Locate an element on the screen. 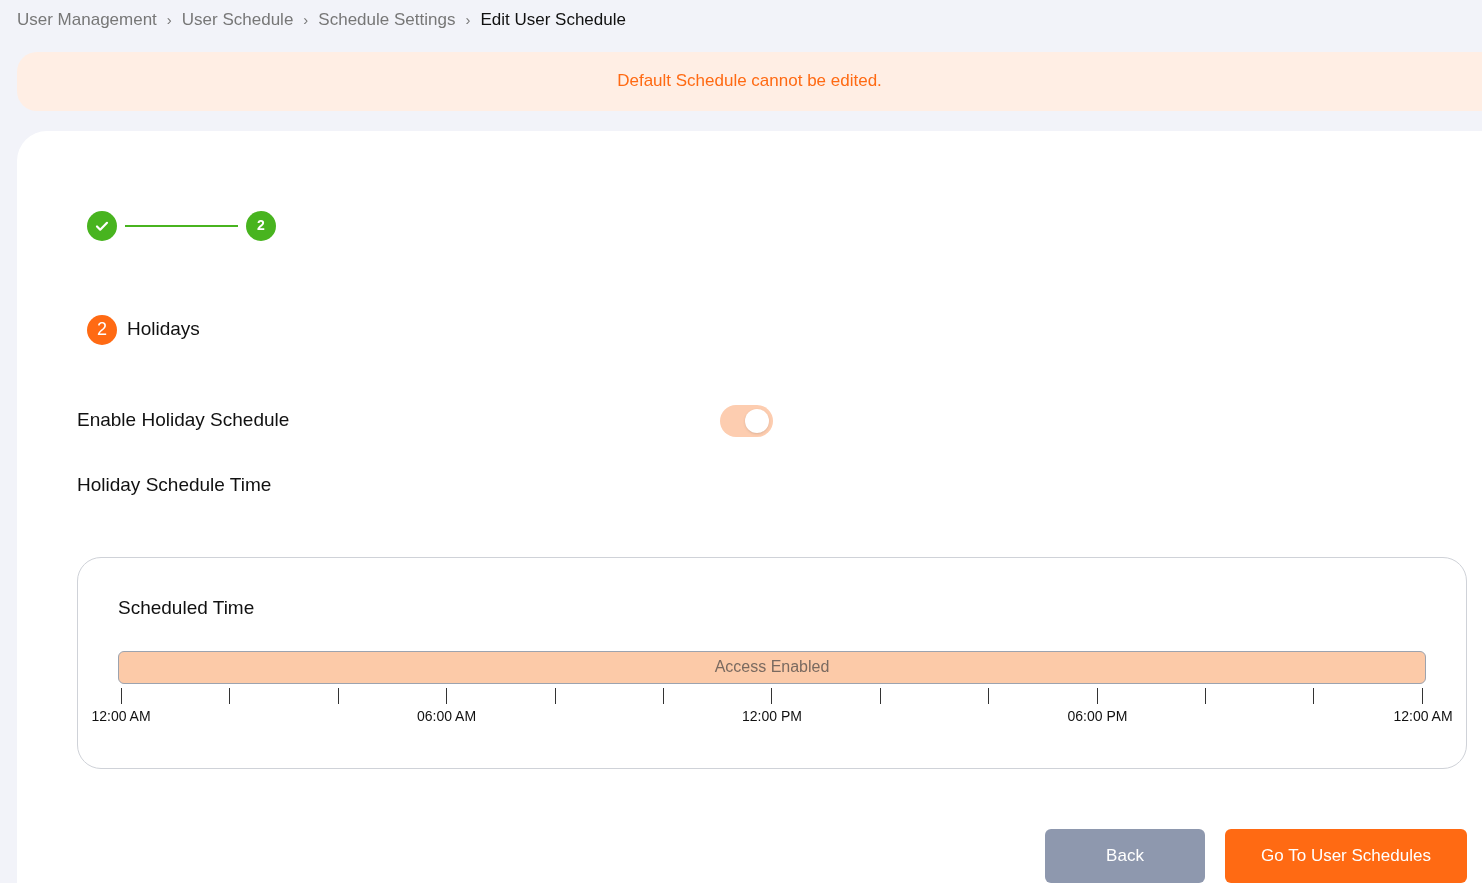 This screenshot has width=1482, height=883. panel-title: Scheduled Time is located at coordinates (187, 608).